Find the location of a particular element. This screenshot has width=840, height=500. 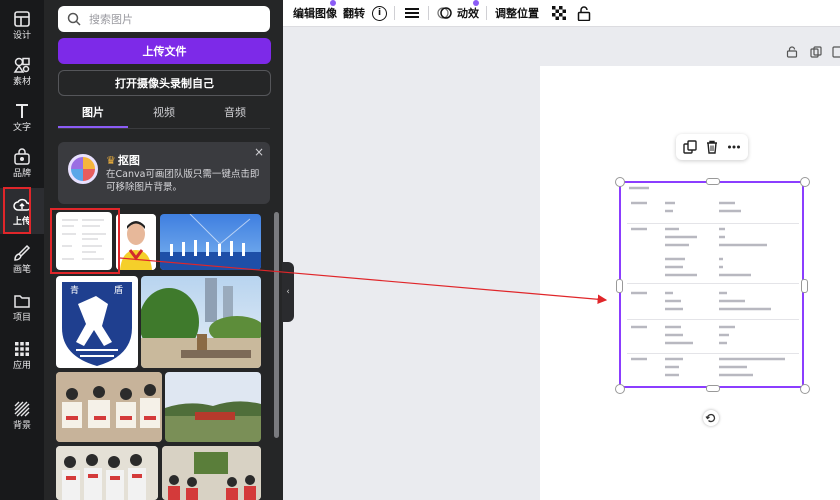

page-lock-icon is located at coordinates (792, 52).